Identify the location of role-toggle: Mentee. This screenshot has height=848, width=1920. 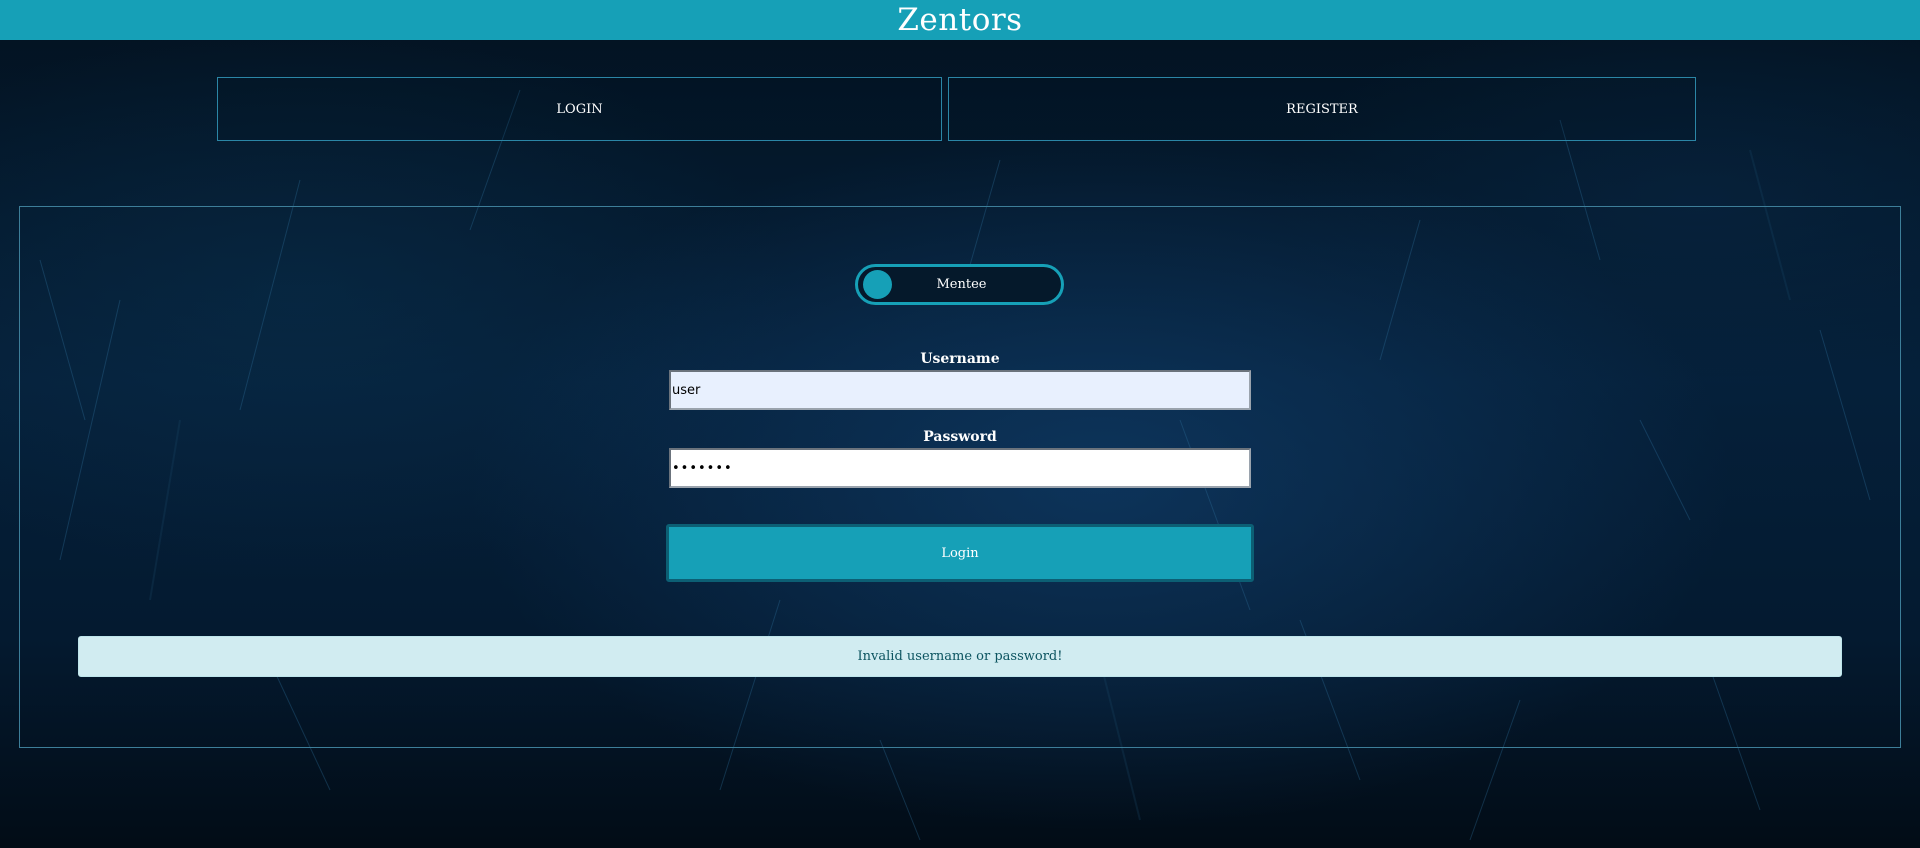
(959, 284).